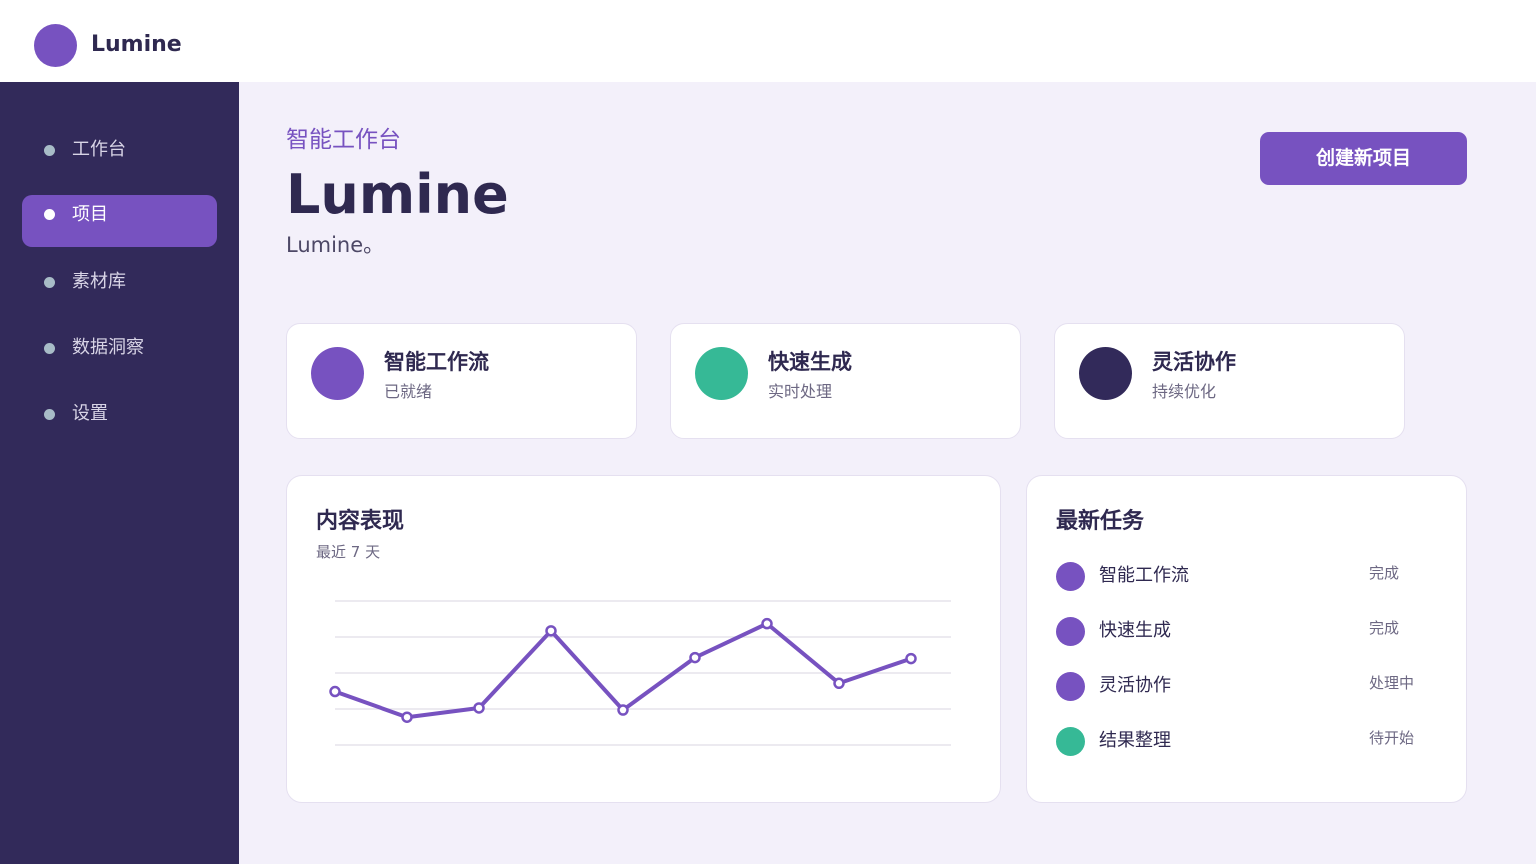  What do you see at coordinates (1363, 158) in the screenshot?
I see `create-project-button: 创建新项目` at bounding box center [1363, 158].